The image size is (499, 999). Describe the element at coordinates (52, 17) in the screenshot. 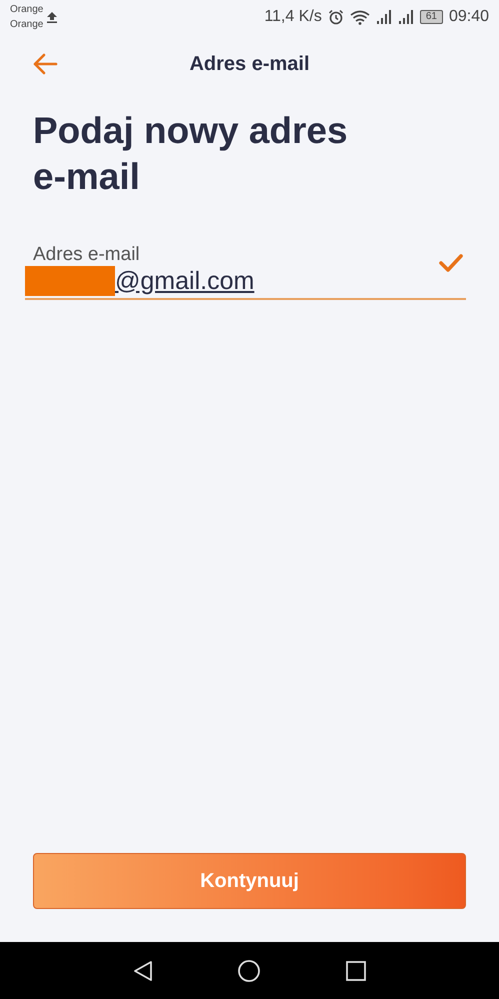

I see `upload-icon` at that location.